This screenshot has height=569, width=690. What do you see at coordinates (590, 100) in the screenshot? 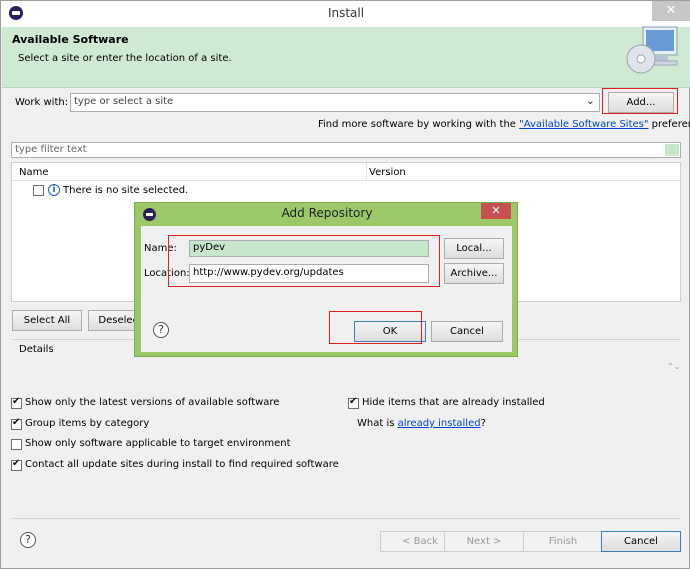
I see `chevron-down-icon: ⌄` at bounding box center [590, 100].